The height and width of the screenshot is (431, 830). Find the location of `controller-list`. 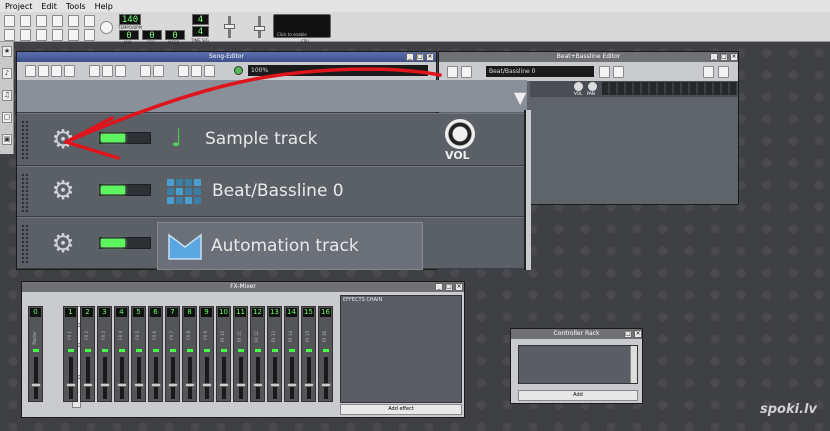

controller-list is located at coordinates (578, 364).